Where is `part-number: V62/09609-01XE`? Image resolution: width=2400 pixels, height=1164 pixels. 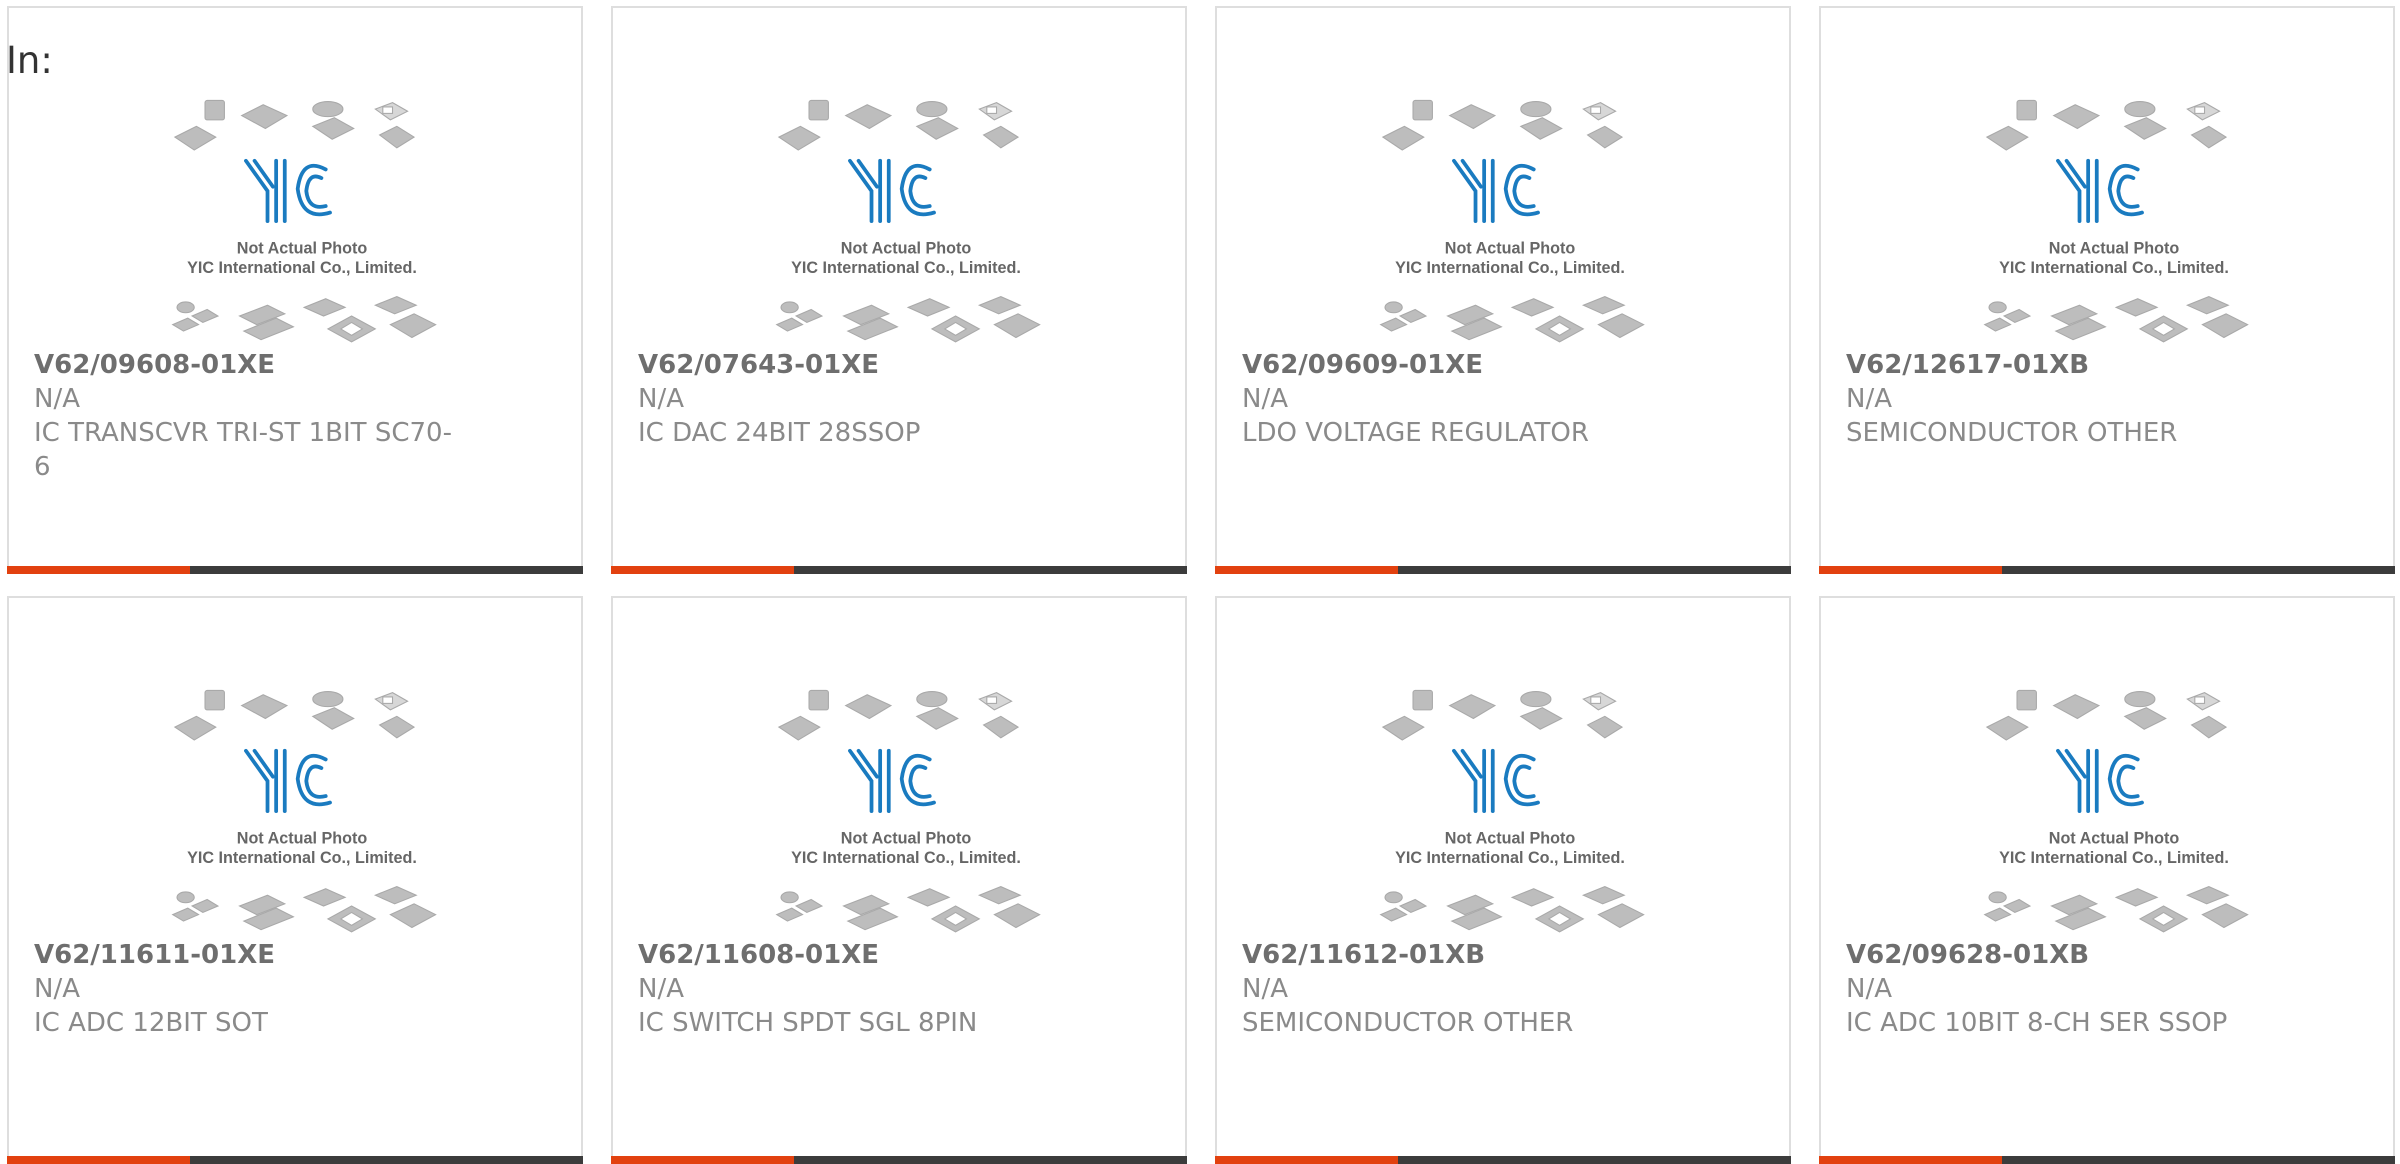
part-number: V62/09609-01XE is located at coordinates (1462, 365).